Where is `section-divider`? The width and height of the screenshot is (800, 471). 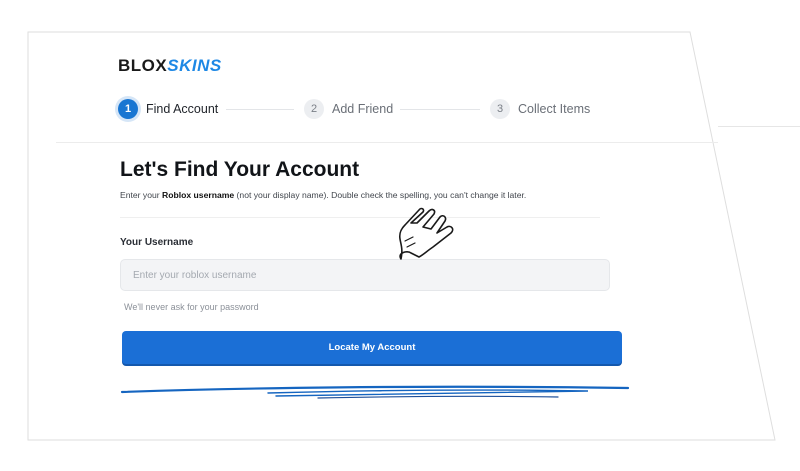 section-divider is located at coordinates (360, 217).